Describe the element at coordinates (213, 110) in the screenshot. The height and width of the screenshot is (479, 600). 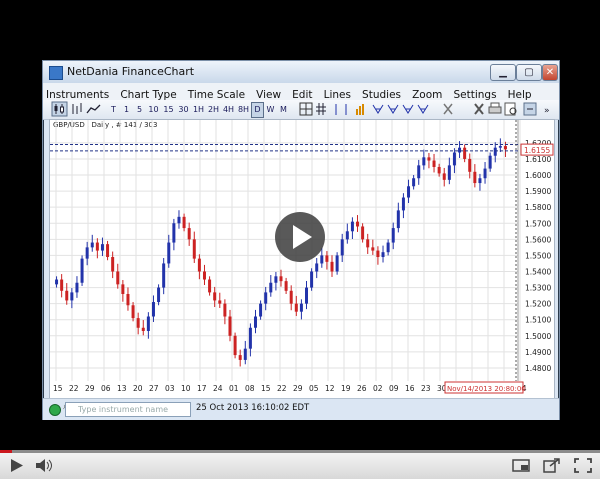
I see `timeframe-button-2h: 2H` at that location.